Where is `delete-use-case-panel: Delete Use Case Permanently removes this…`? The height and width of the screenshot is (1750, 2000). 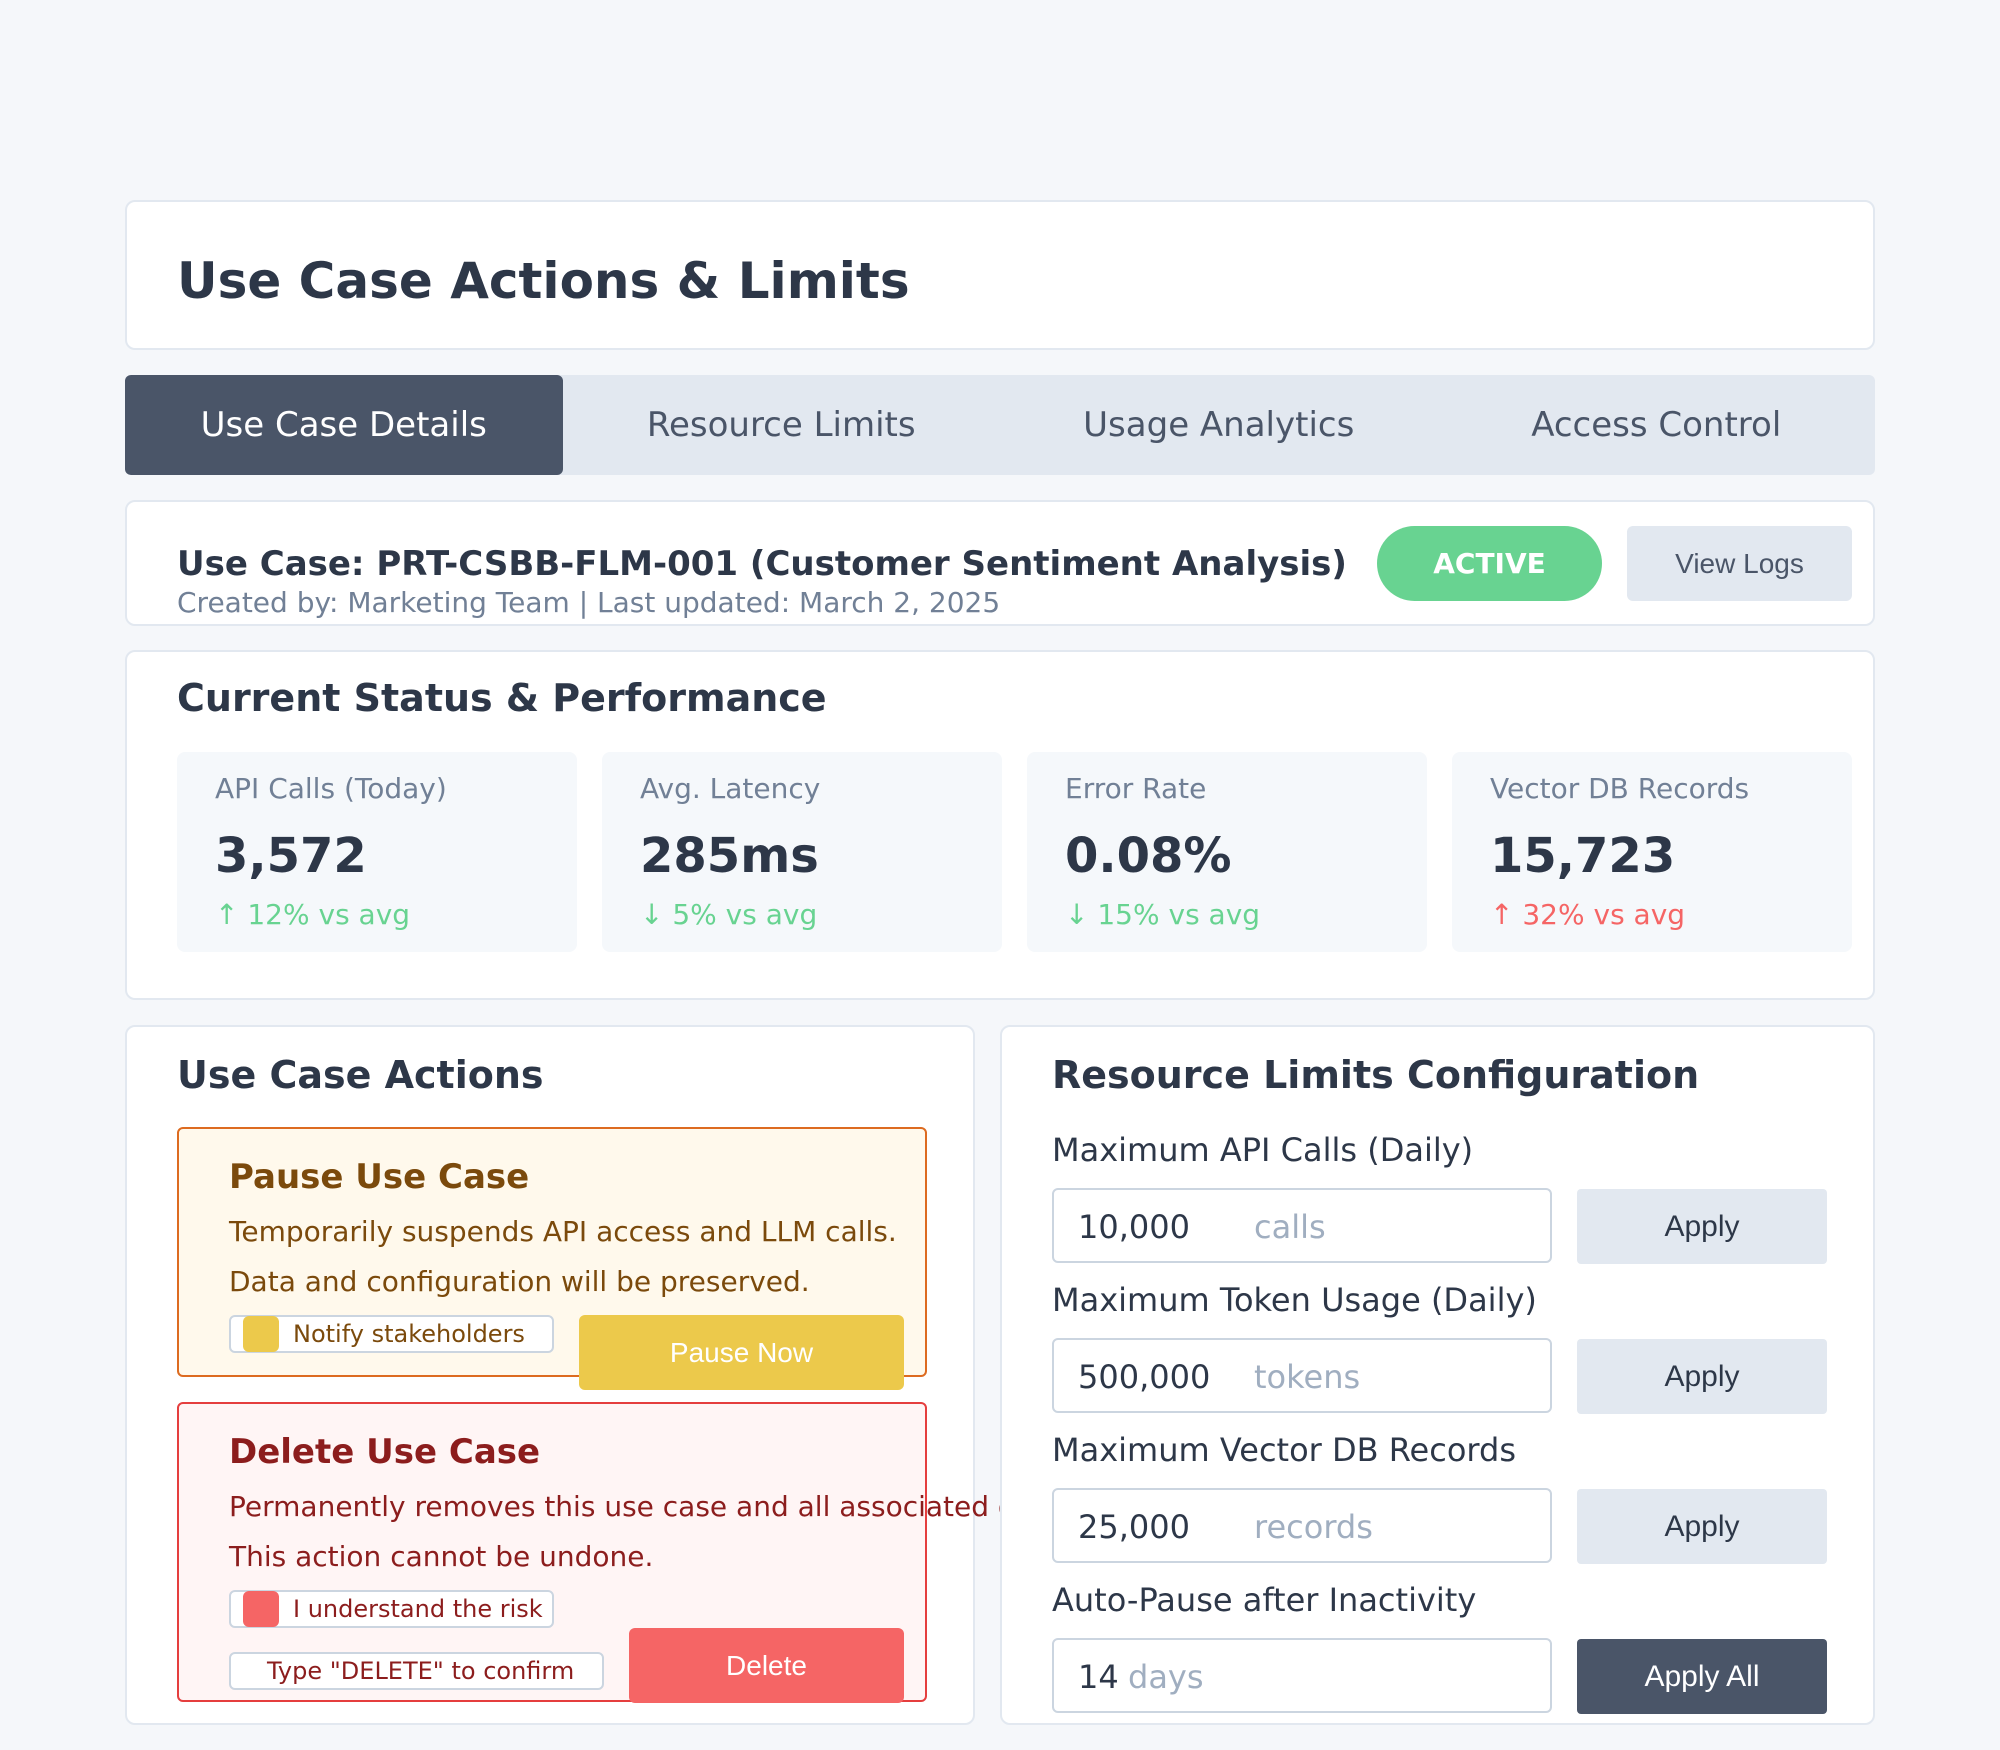 delete-use-case-panel: Delete Use Case Permanently removes this… is located at coordinates (623, 1552).